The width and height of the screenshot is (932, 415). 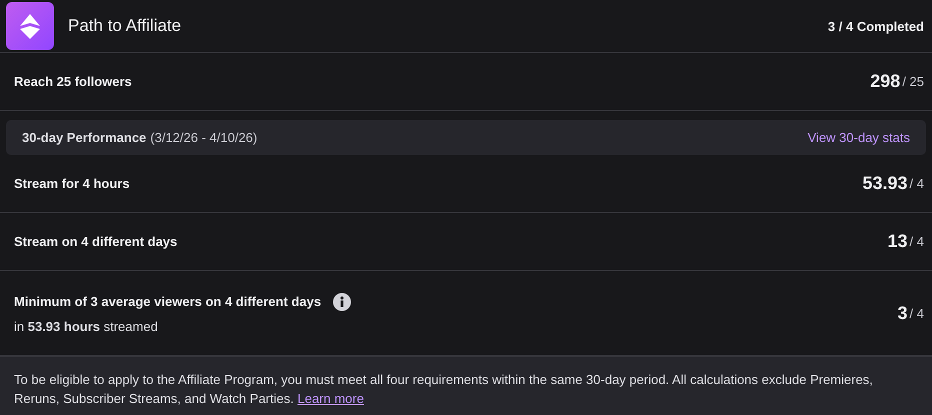 What do you see at coordinates (898, 241) in the screenshot?
I see `current-value: 13` at bounding box center [898, 241].